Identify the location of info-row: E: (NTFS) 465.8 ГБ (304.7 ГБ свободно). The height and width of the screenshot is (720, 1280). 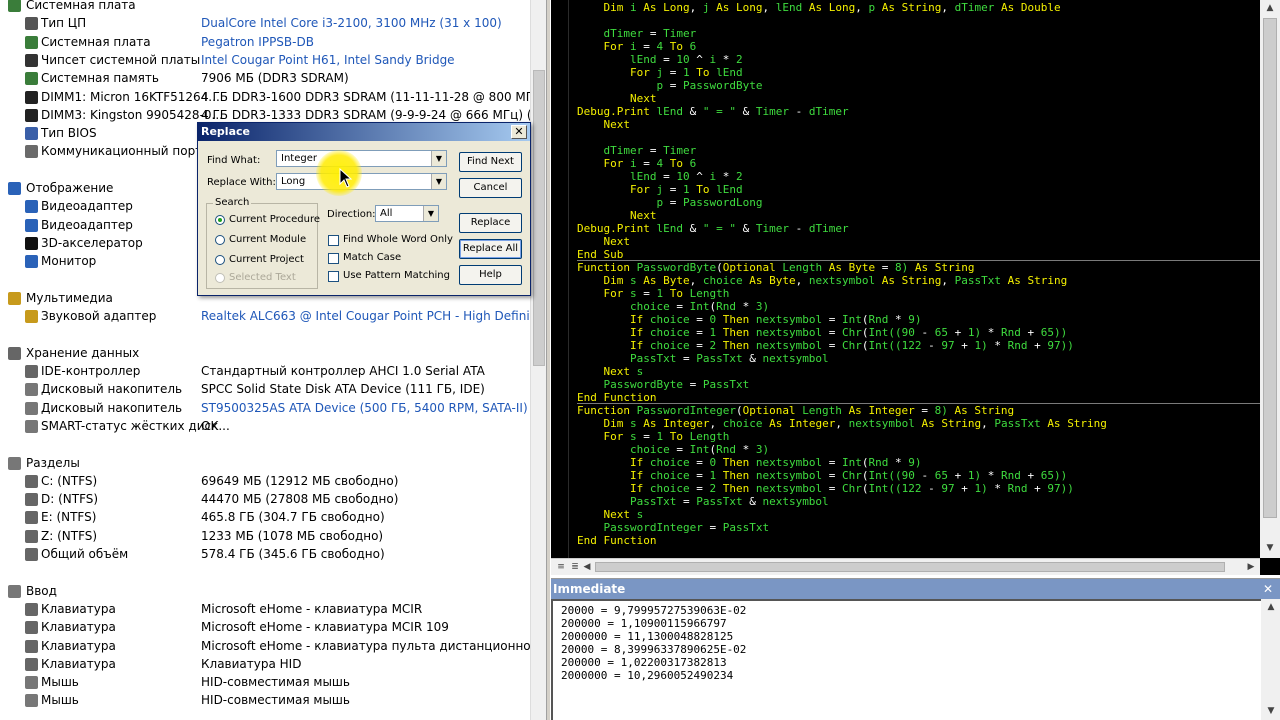
(265, 518).